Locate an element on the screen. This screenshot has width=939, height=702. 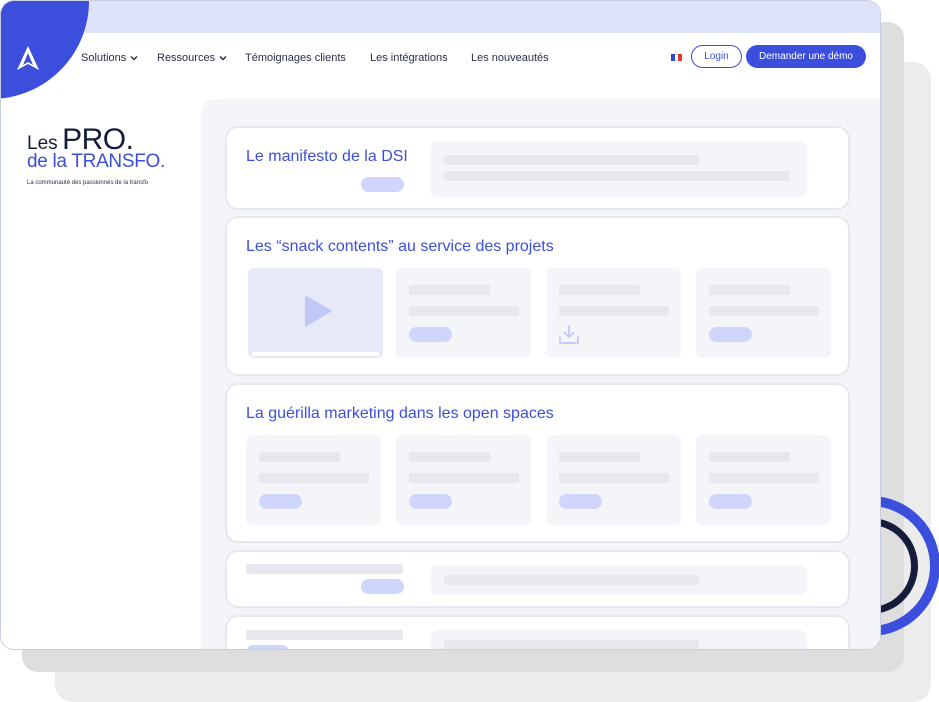
window-titlebar is located at coordinates (440, 17).